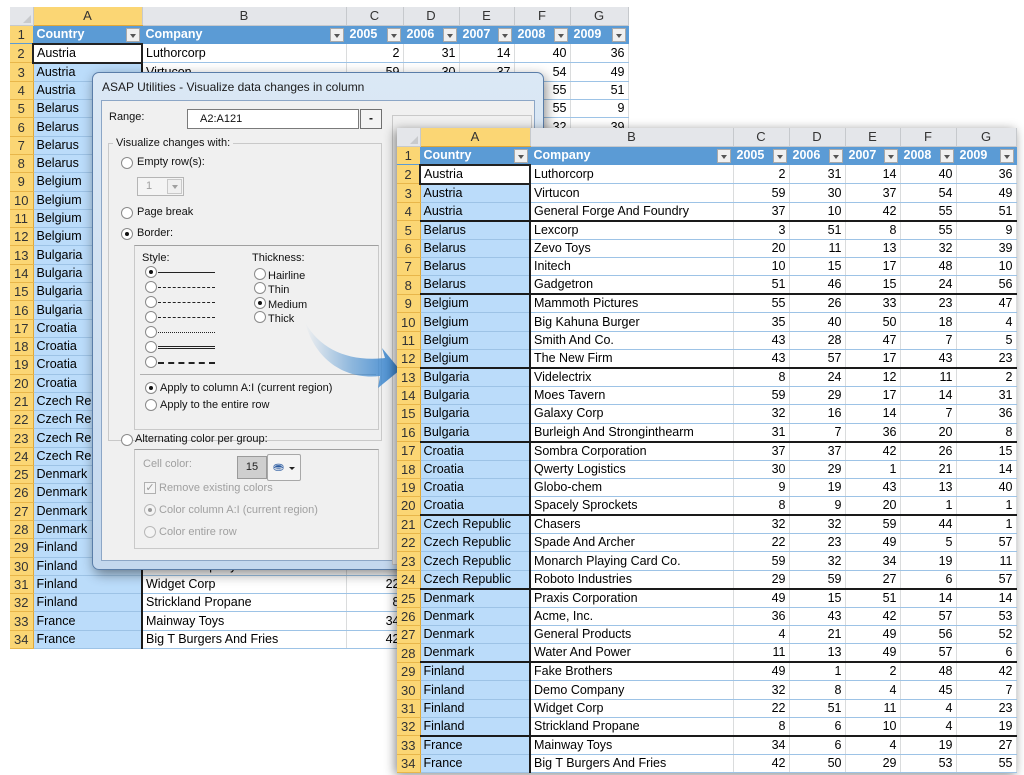 The image size is (1024, 775). Describe the element at coordinates (151, 272) in the screenshot. I see `style-solid-radio` at that location.